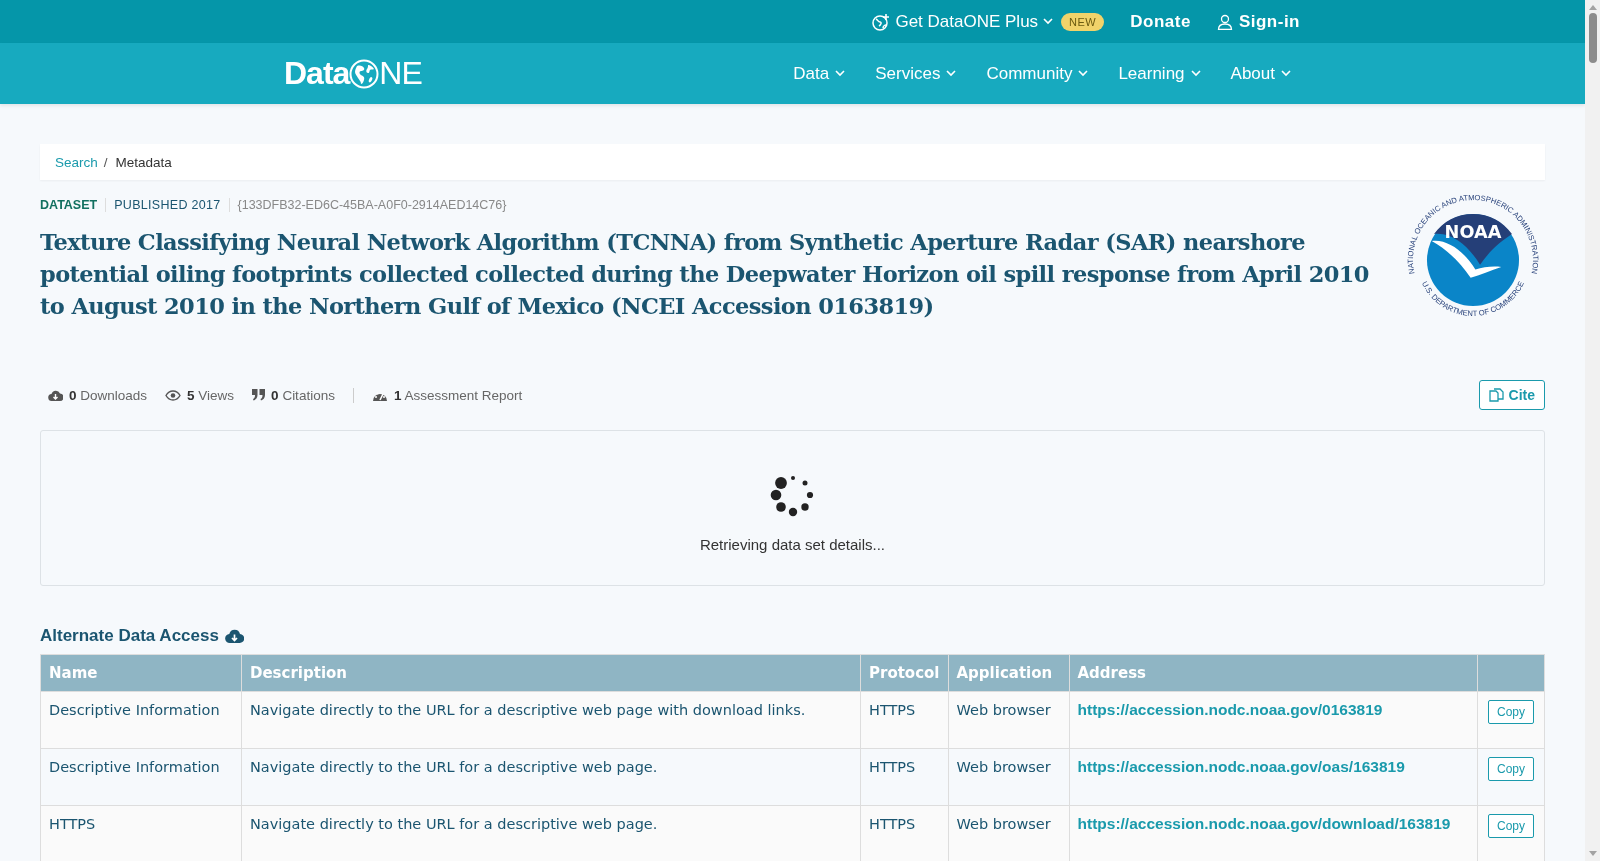  I want to click on column-header: Description, so click(551, 673).